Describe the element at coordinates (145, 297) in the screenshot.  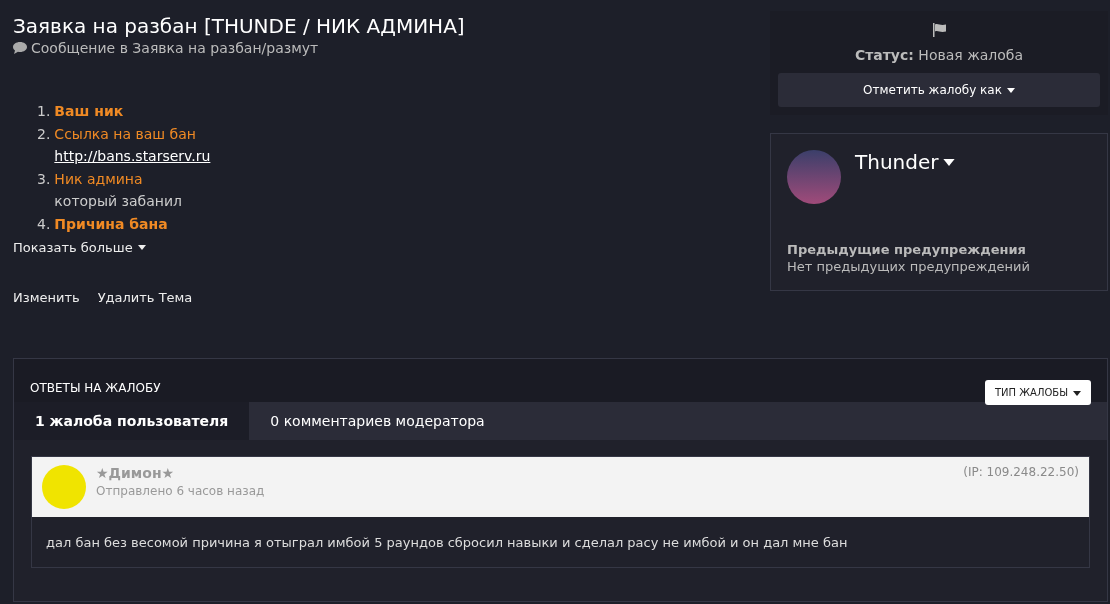
I see `action-link: Удалить Тема` at that location.